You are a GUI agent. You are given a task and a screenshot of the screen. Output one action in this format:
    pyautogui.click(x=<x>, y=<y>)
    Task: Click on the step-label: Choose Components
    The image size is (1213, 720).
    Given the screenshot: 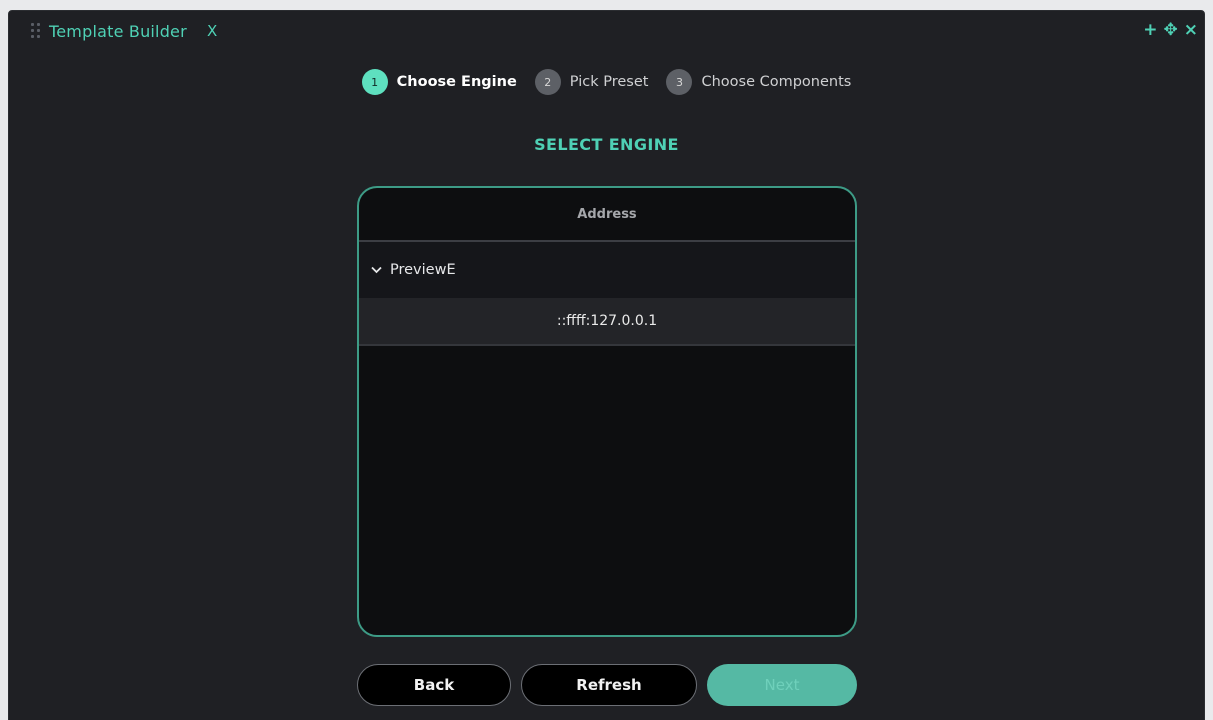 What is the action you would take?
    pyautogui.click(x=776, y=82)
    